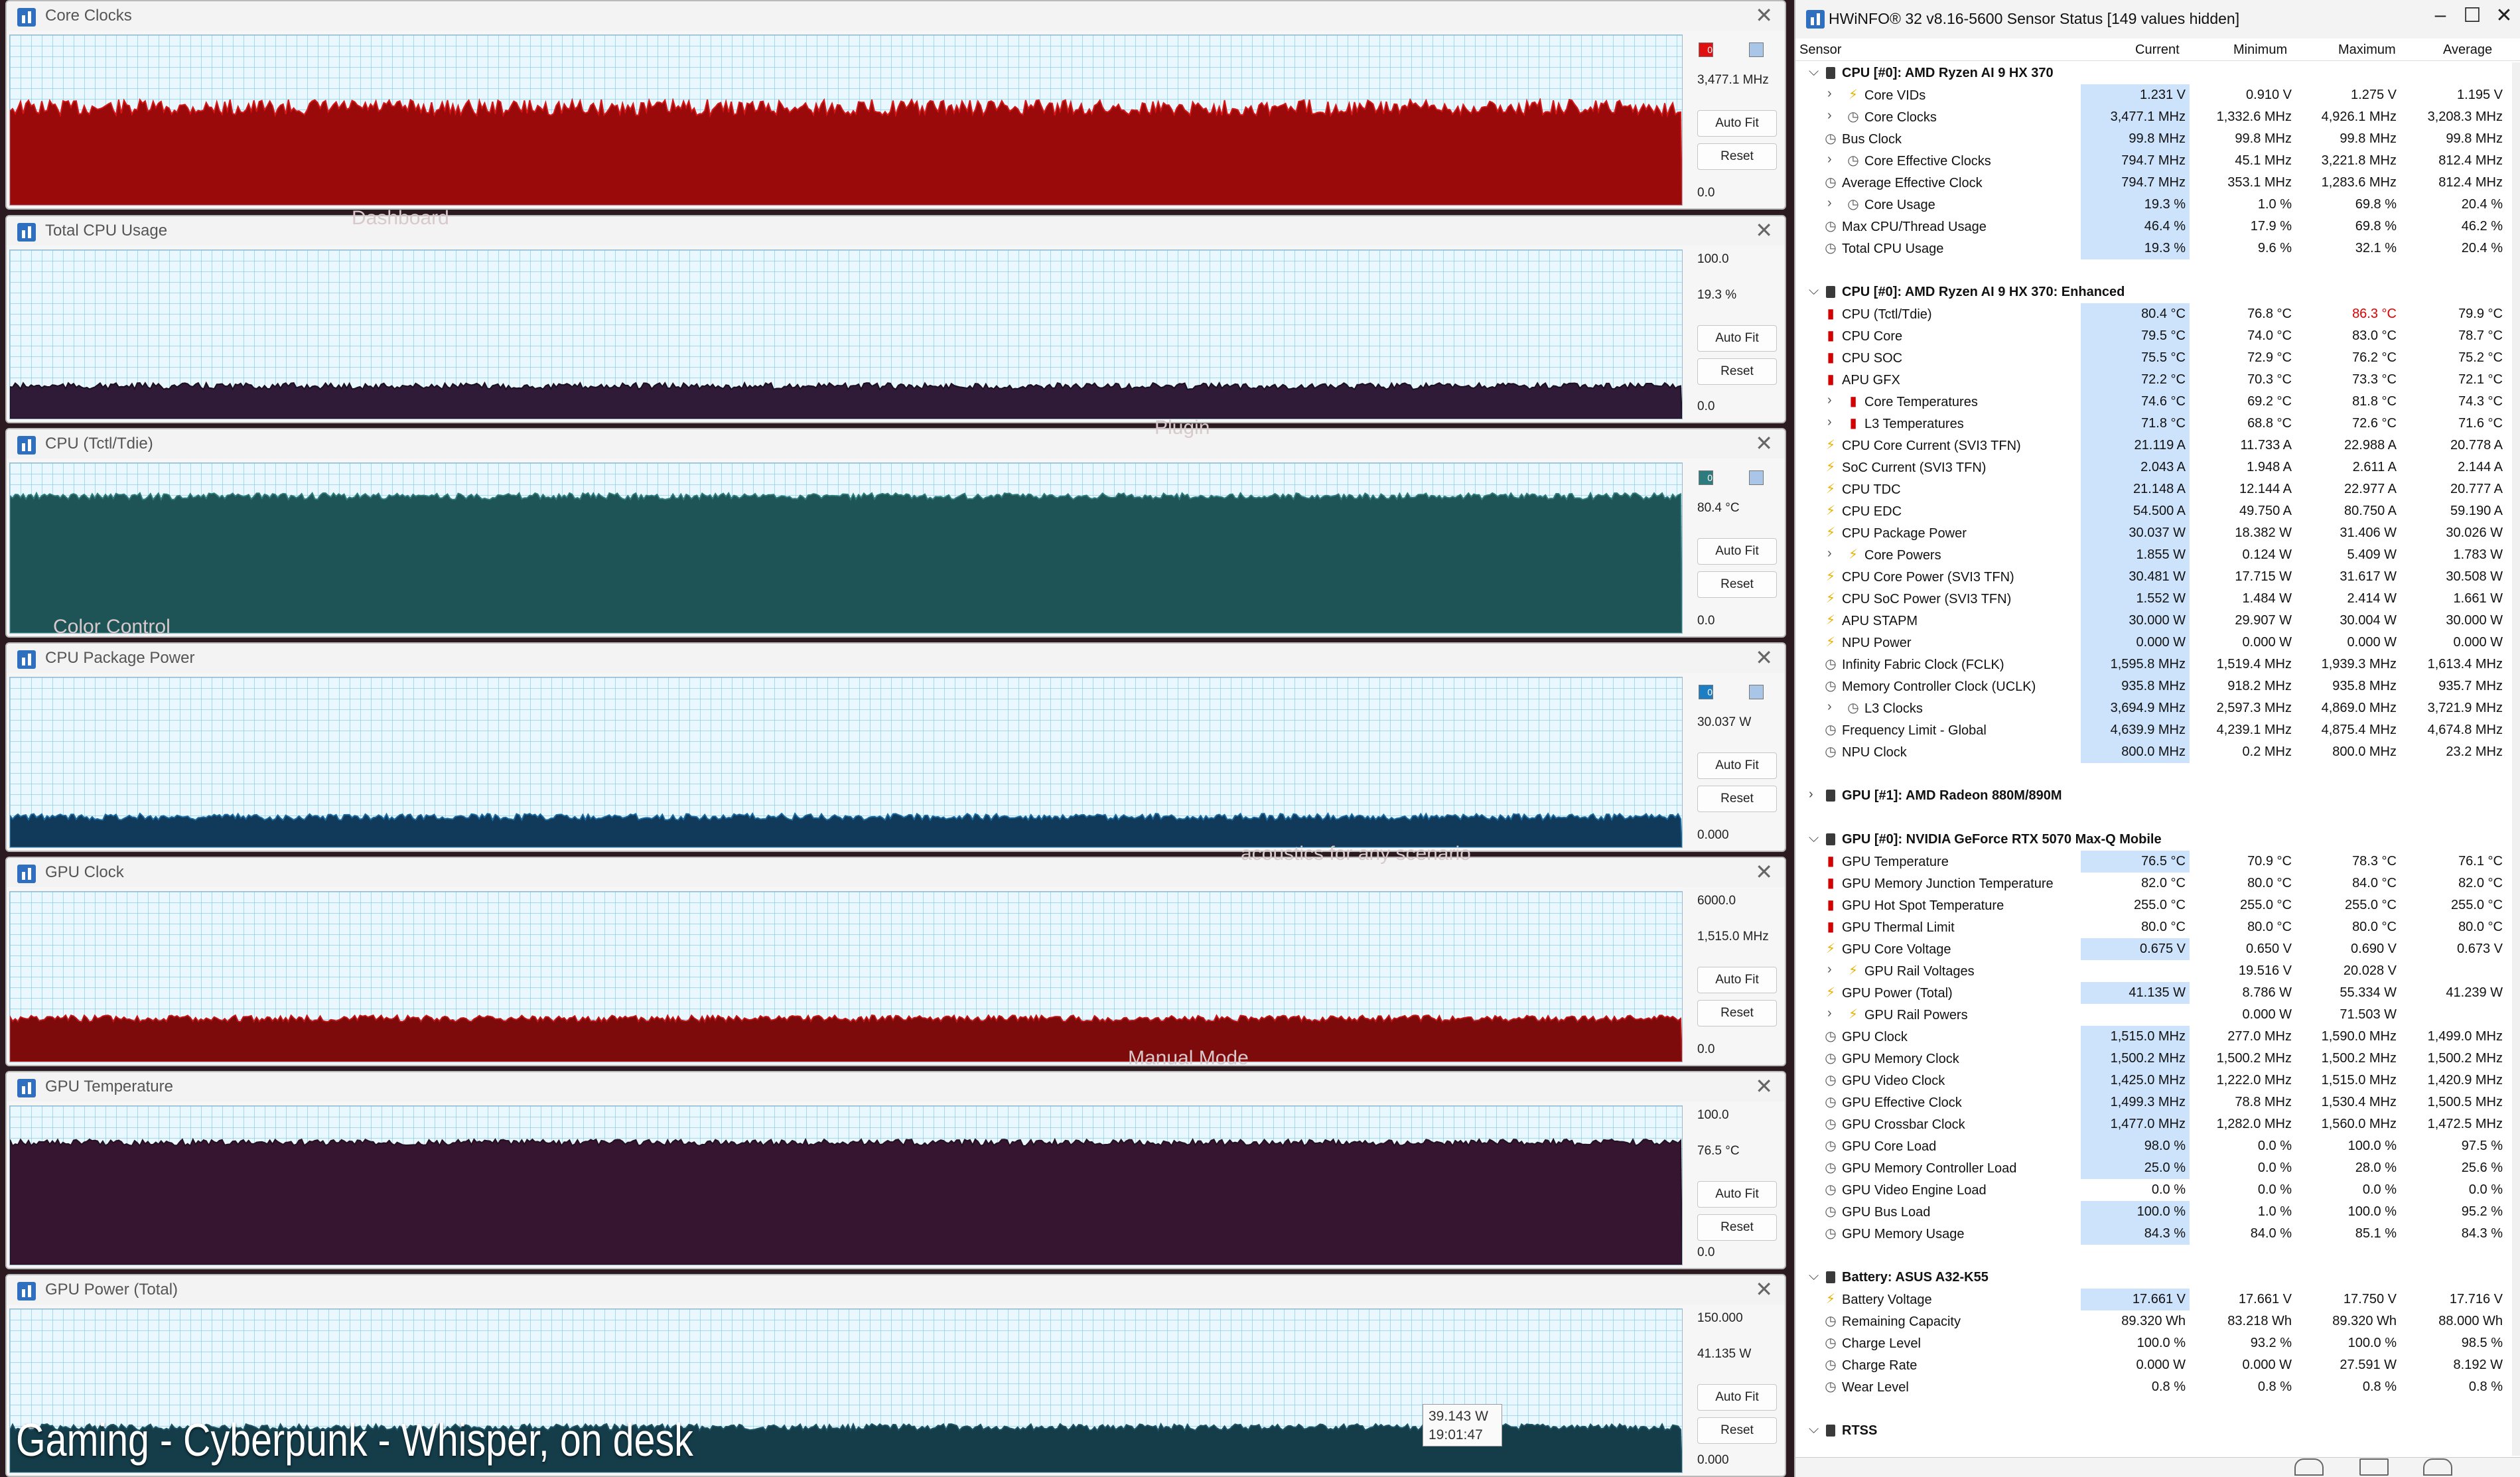 This screenshot has height=1477, width=2520. What do you see at coordinates (2472, 15) in the screenshot?
I see `maximize-icon: ☐` at bounding box center [2472, 15].